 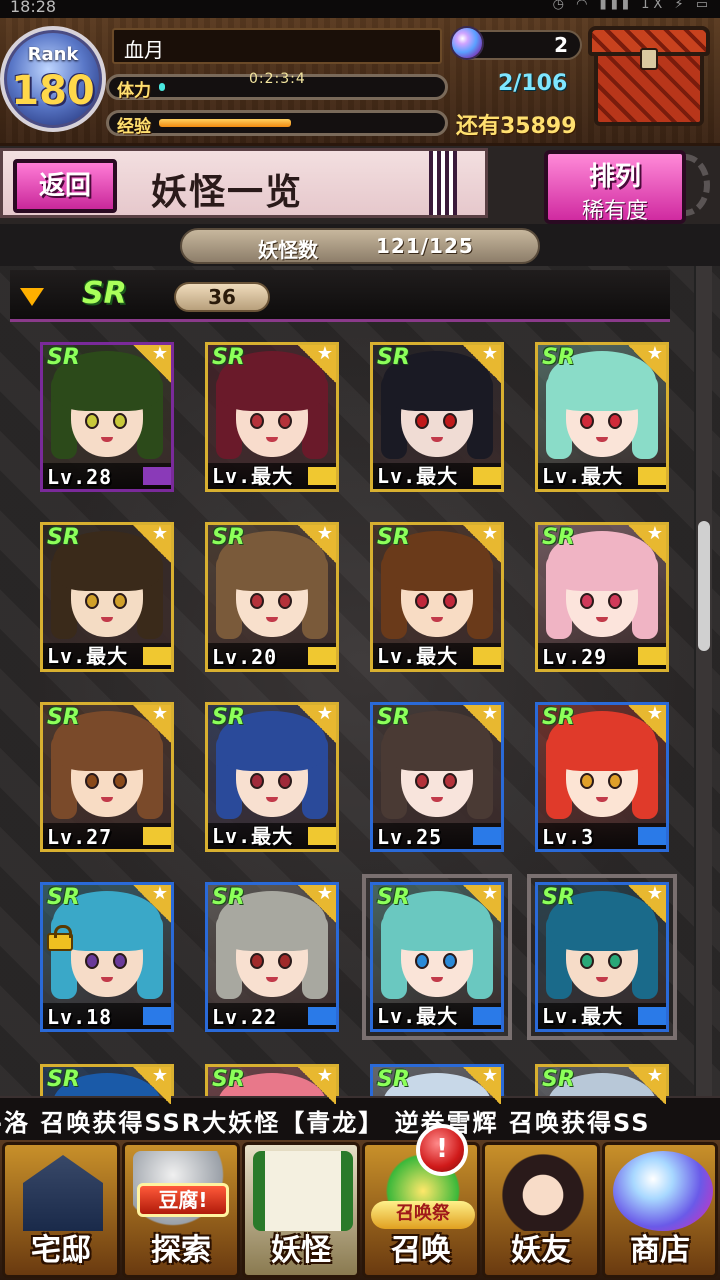 I want to click on nav-shop: 商店, so click(x=660, y=1210).